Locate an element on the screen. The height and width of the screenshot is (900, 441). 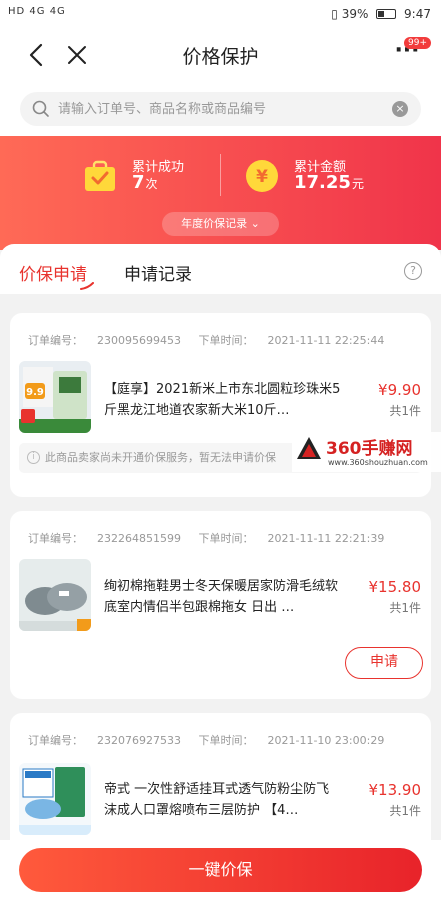
clear-icon: × is located at coordinates (400, 109).